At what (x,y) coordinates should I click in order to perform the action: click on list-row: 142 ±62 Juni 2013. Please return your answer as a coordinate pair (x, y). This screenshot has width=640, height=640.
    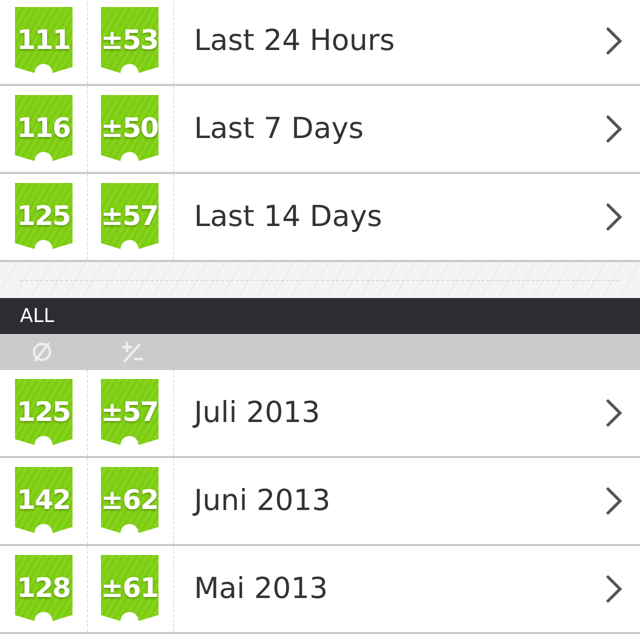
    Looking at the image, I should click on (320, 502).